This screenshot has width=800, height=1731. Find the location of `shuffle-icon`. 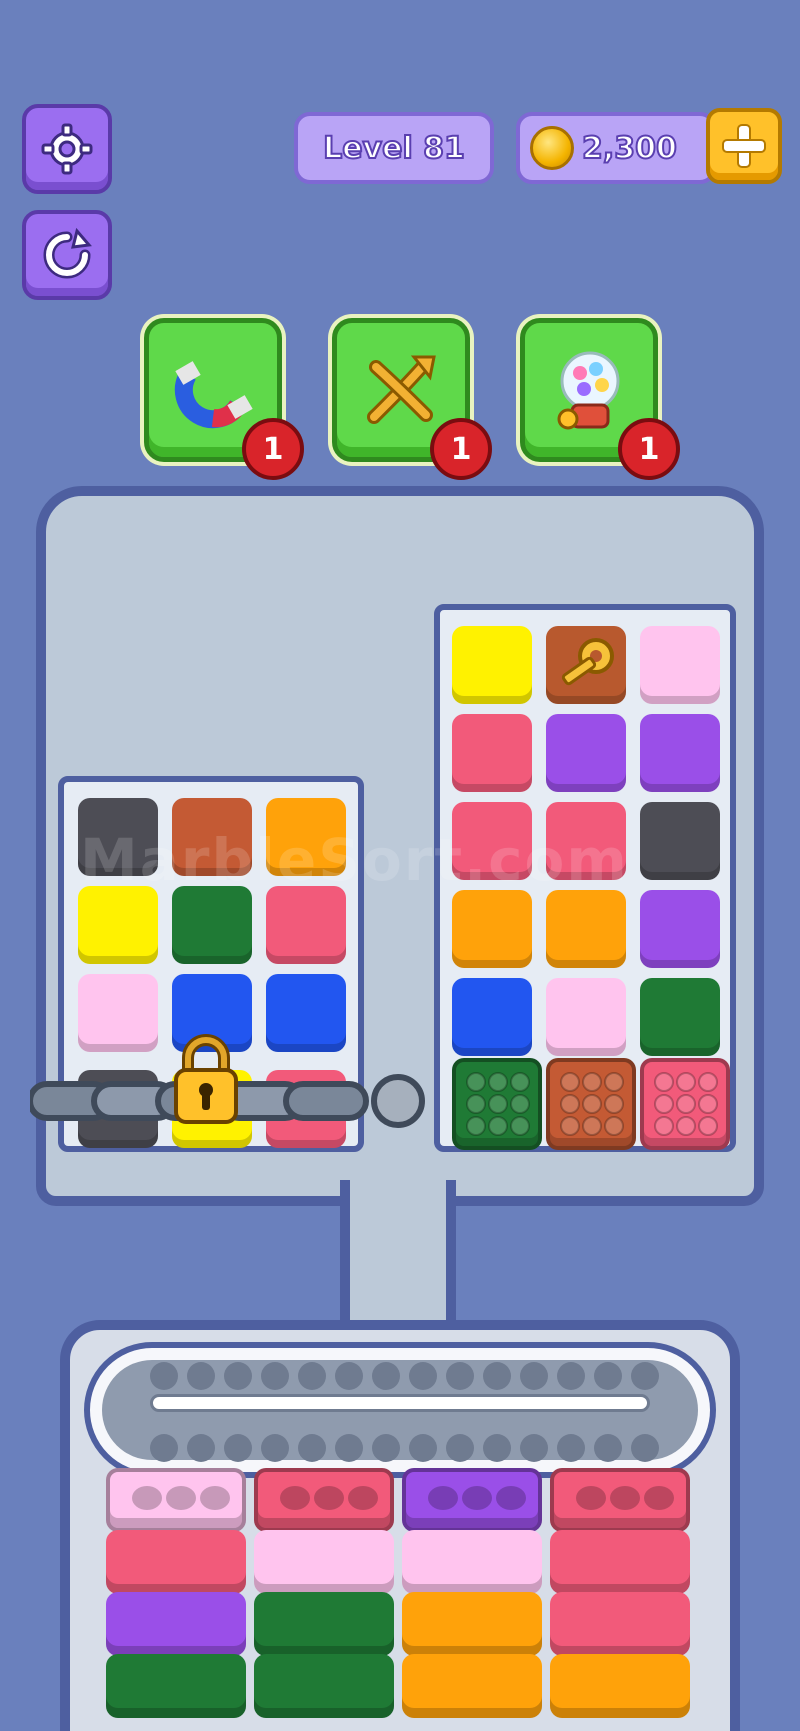

shuffle-icon is located at coordinates (401, 389).